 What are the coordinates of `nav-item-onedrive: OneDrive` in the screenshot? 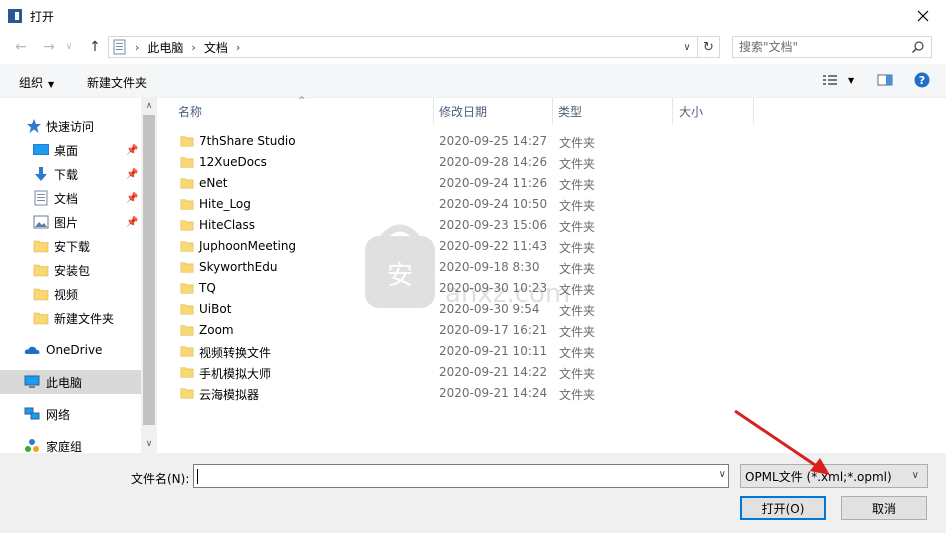 It's located at (70, 350).